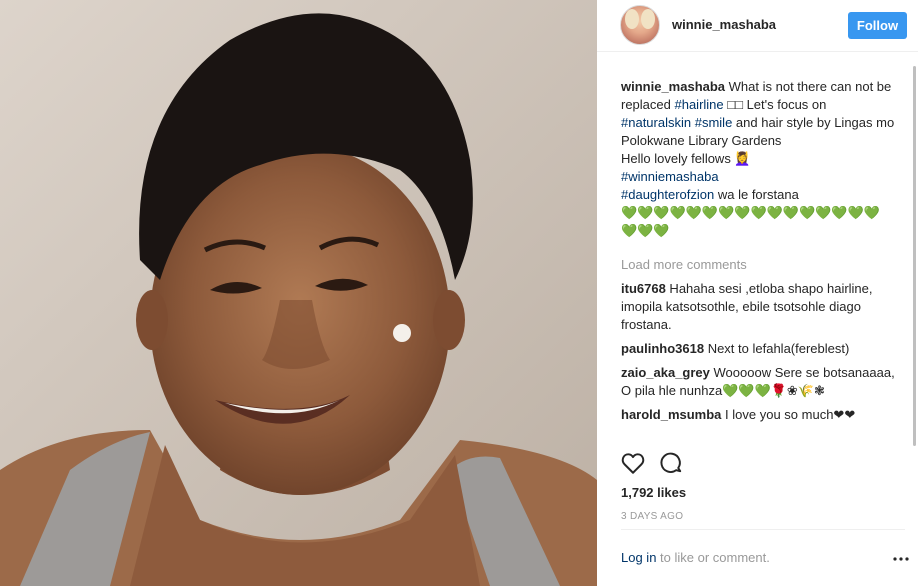 The width and height of the screenshot is (918, 586). I want to click on comment-item: paulinho3618 Next to lefahla(fereblest), so click(758, 349).